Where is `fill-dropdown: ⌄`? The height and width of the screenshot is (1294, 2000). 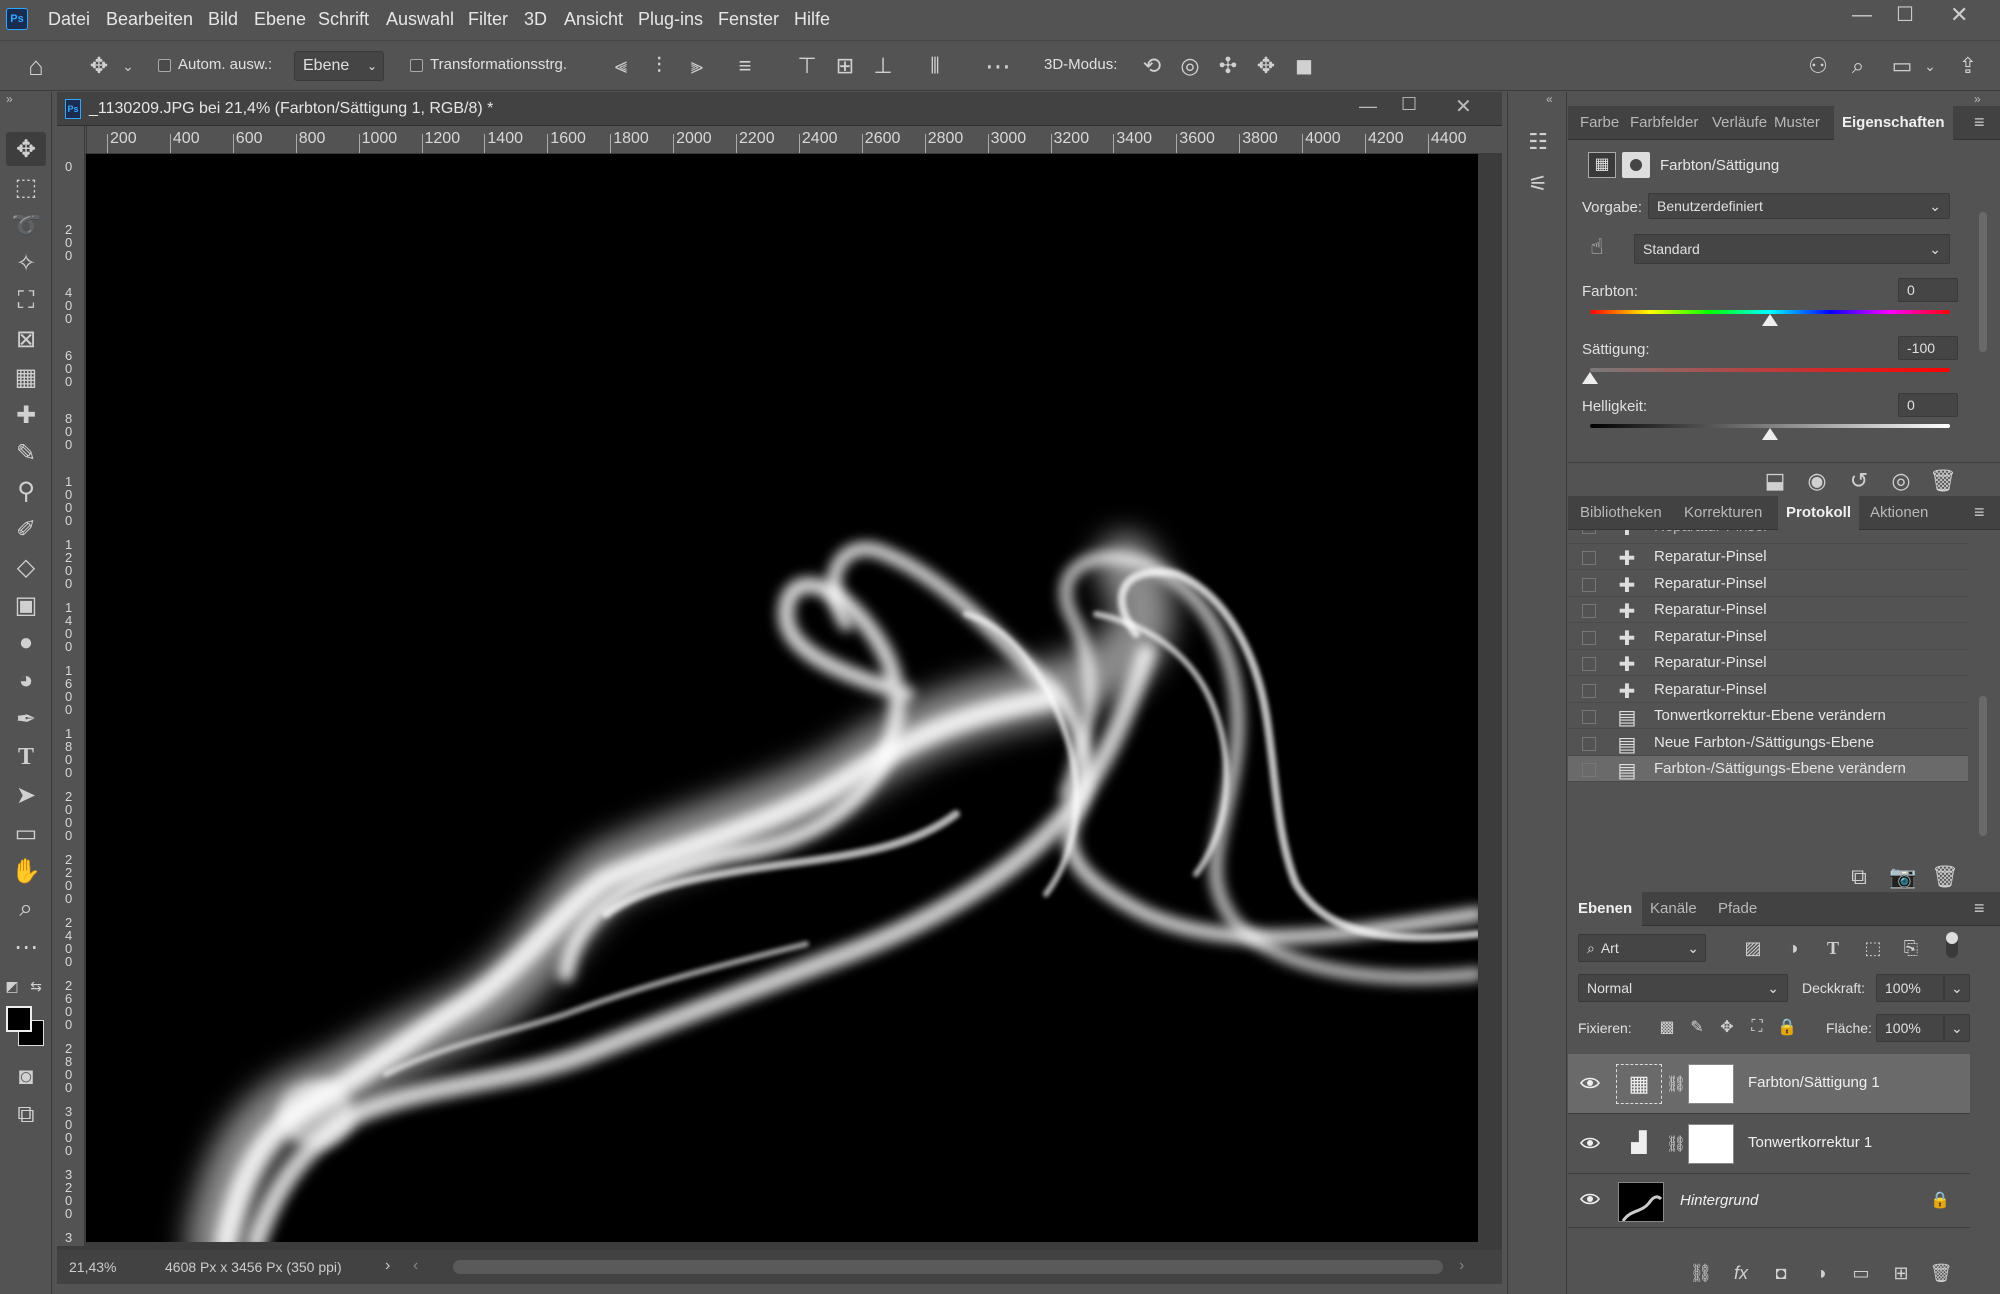
fill-dropdown: ⌄ is located at coordinates (1957, 1028).